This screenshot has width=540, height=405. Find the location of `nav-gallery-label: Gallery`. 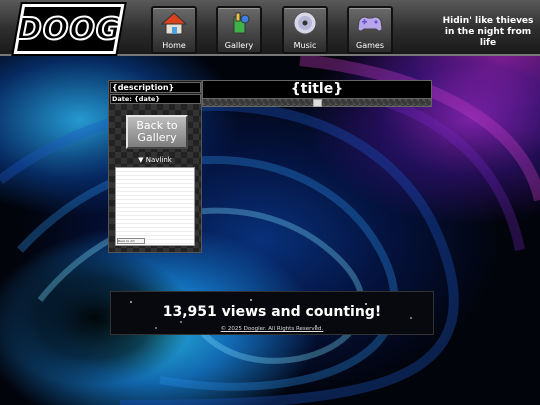

nav-gallery-label: Gallery is located at coordinates (239, 45).